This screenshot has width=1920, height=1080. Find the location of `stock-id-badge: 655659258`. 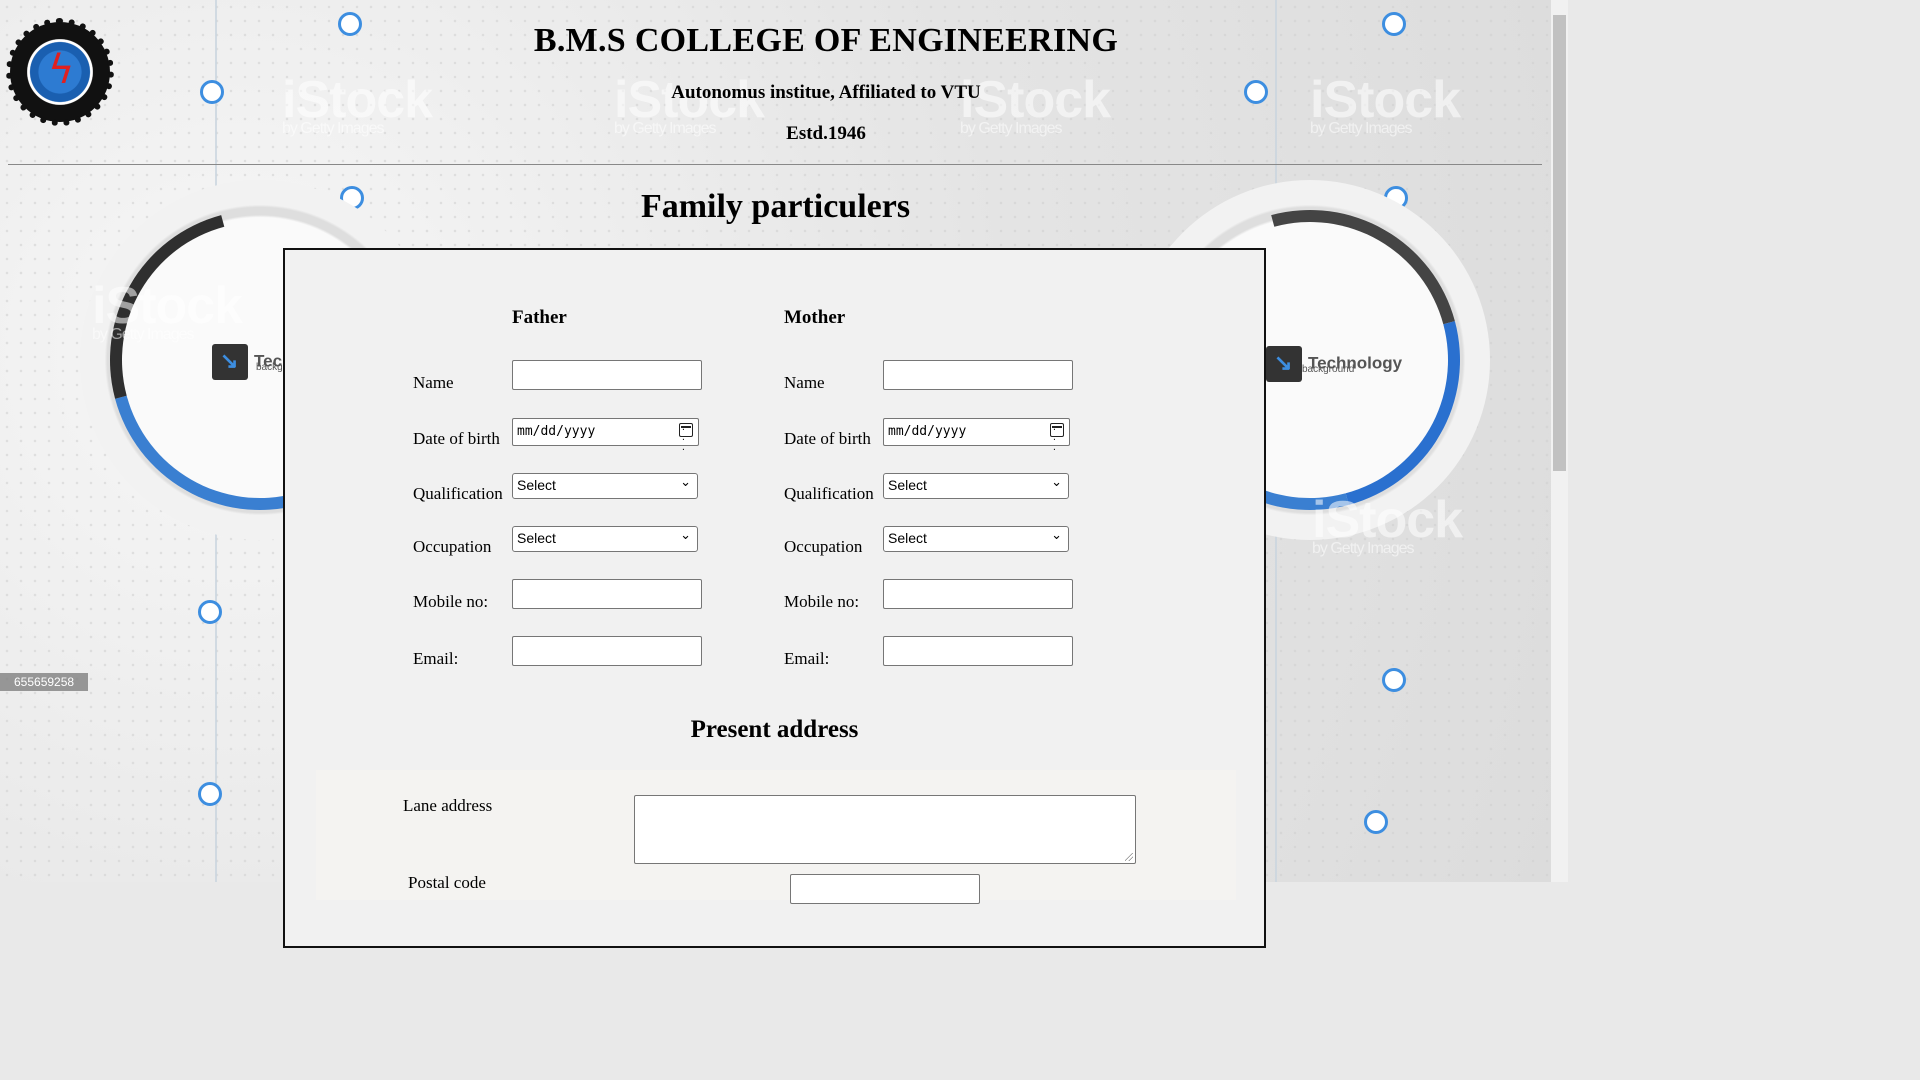

stock-id-badge: 655659258 is located at coordinates (44, 682).